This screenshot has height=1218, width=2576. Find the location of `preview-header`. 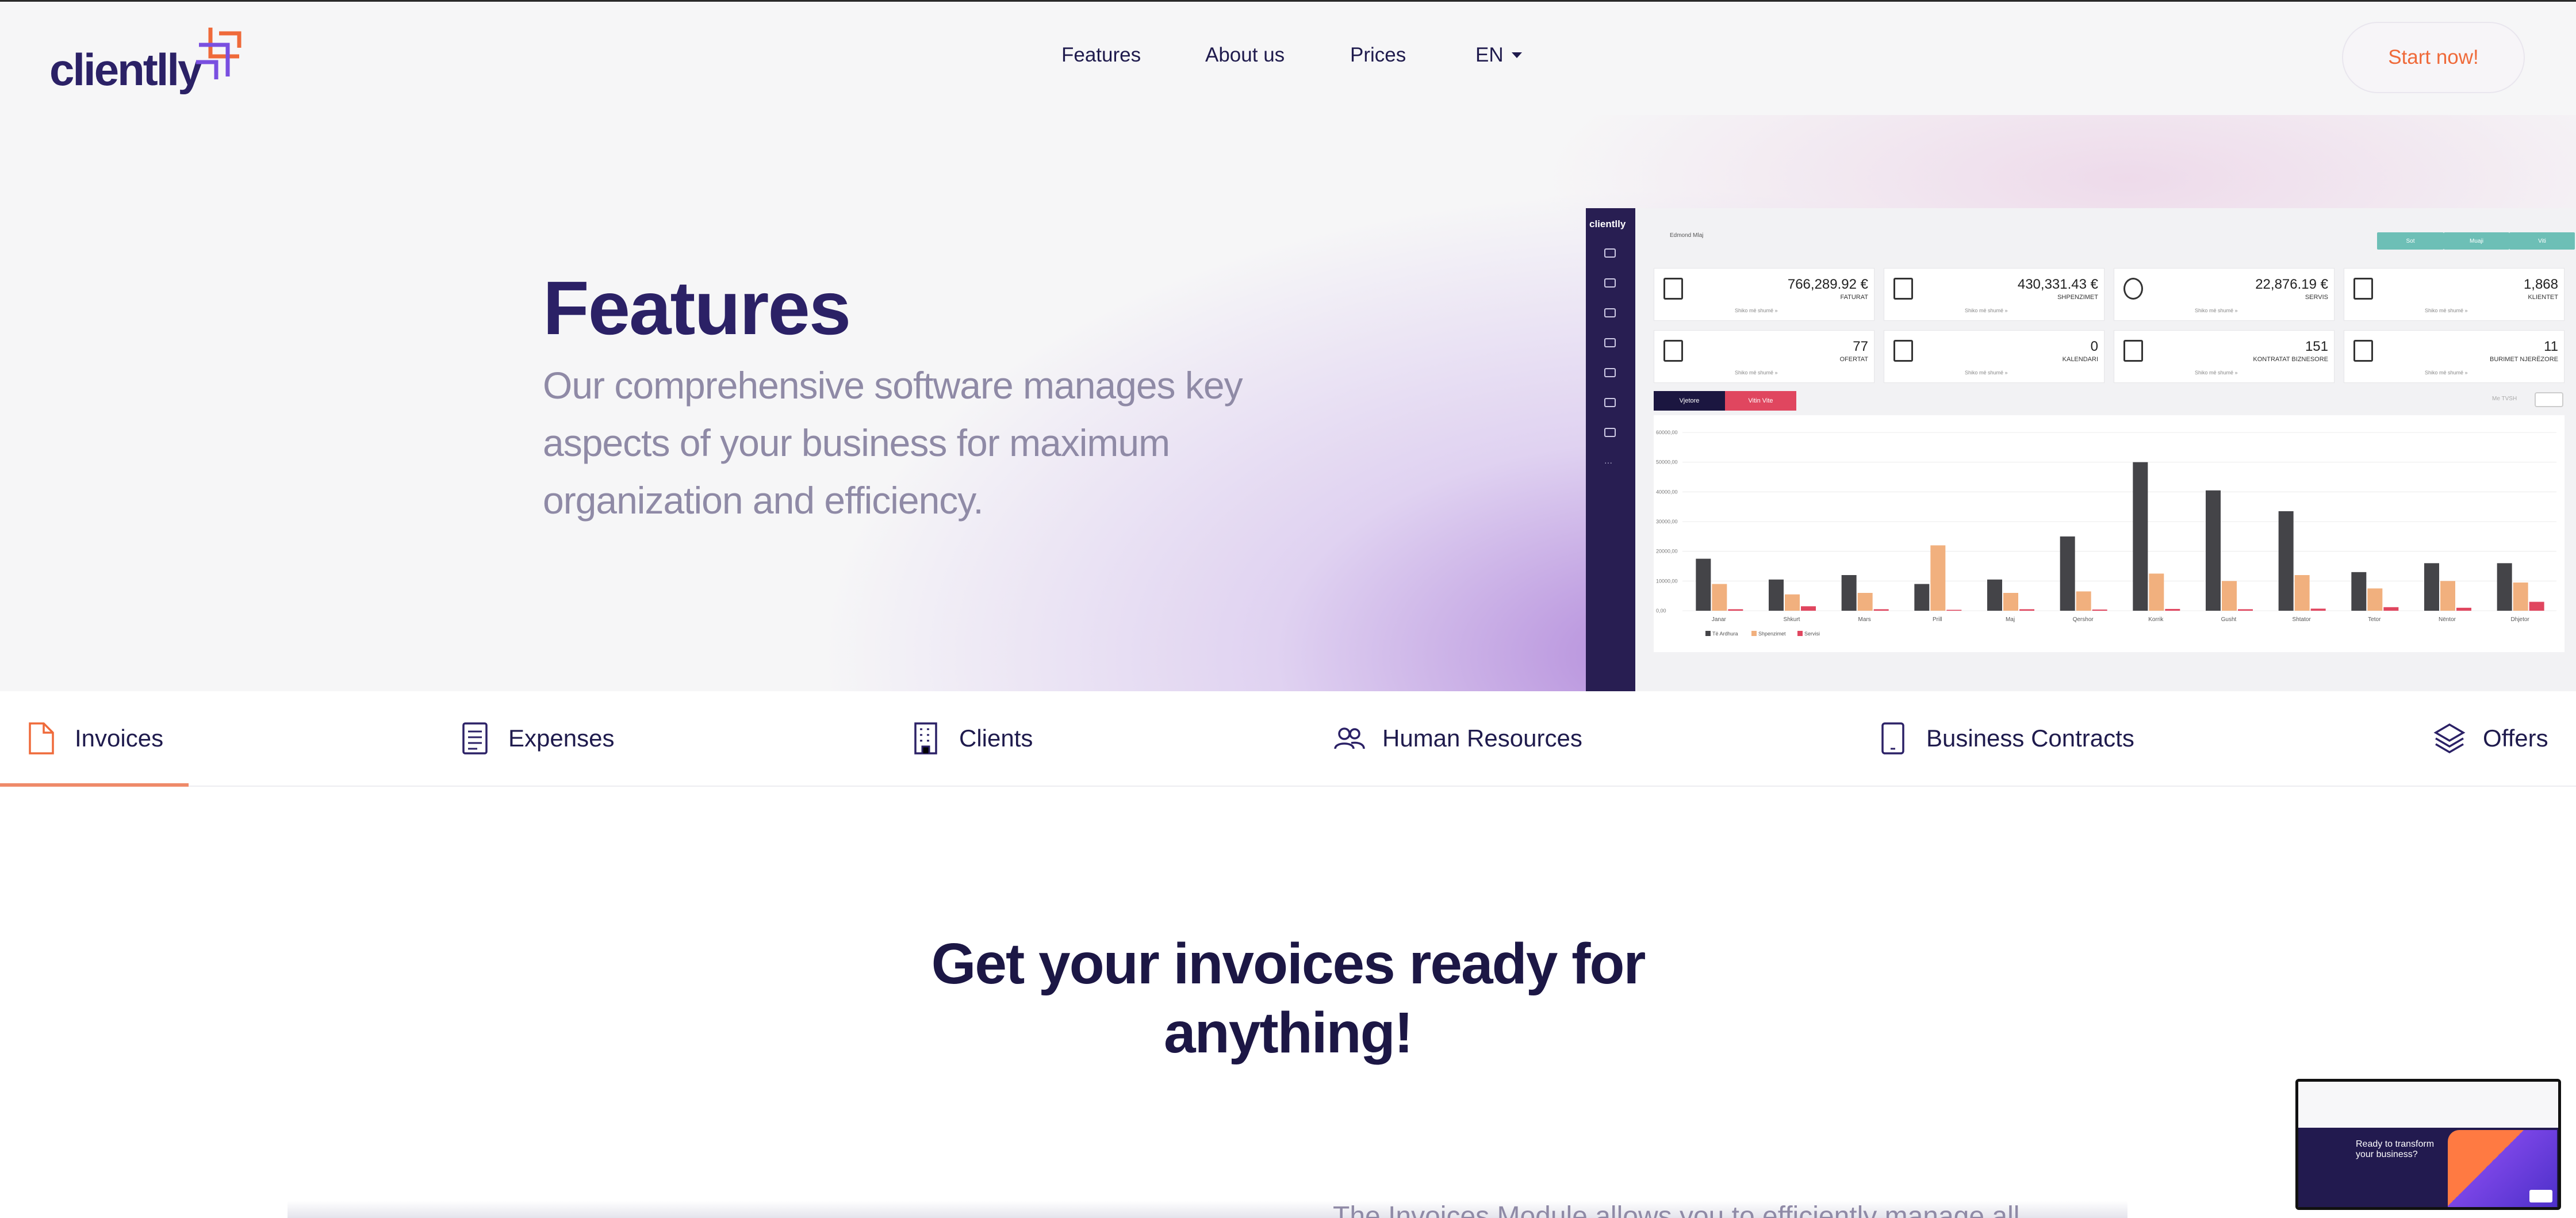

preview-header is located at coordinates (2428, 1105).